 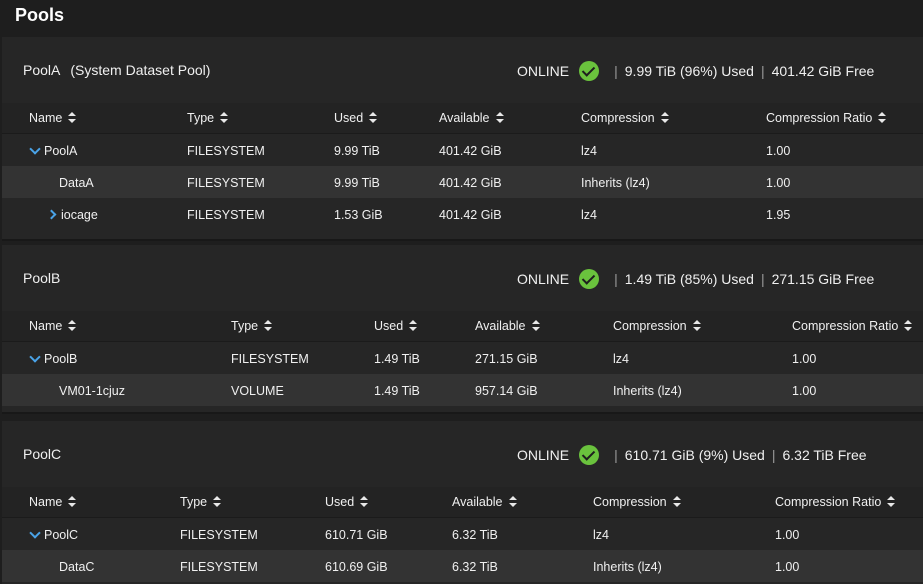 What do you see at coordinates (140, 70) in the screenshot?
I see `pool-subtitle: (System Dataset Pool)` at bounding box center [140, 70].